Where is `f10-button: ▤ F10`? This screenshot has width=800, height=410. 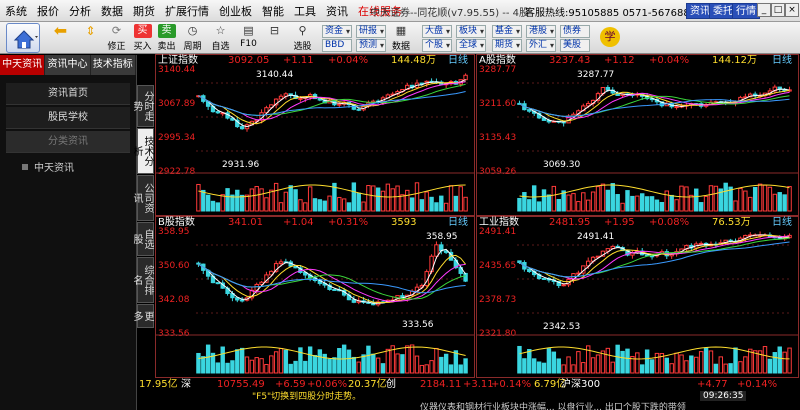
f10-button: ▤ F10 is located at coordinates (248, 38).